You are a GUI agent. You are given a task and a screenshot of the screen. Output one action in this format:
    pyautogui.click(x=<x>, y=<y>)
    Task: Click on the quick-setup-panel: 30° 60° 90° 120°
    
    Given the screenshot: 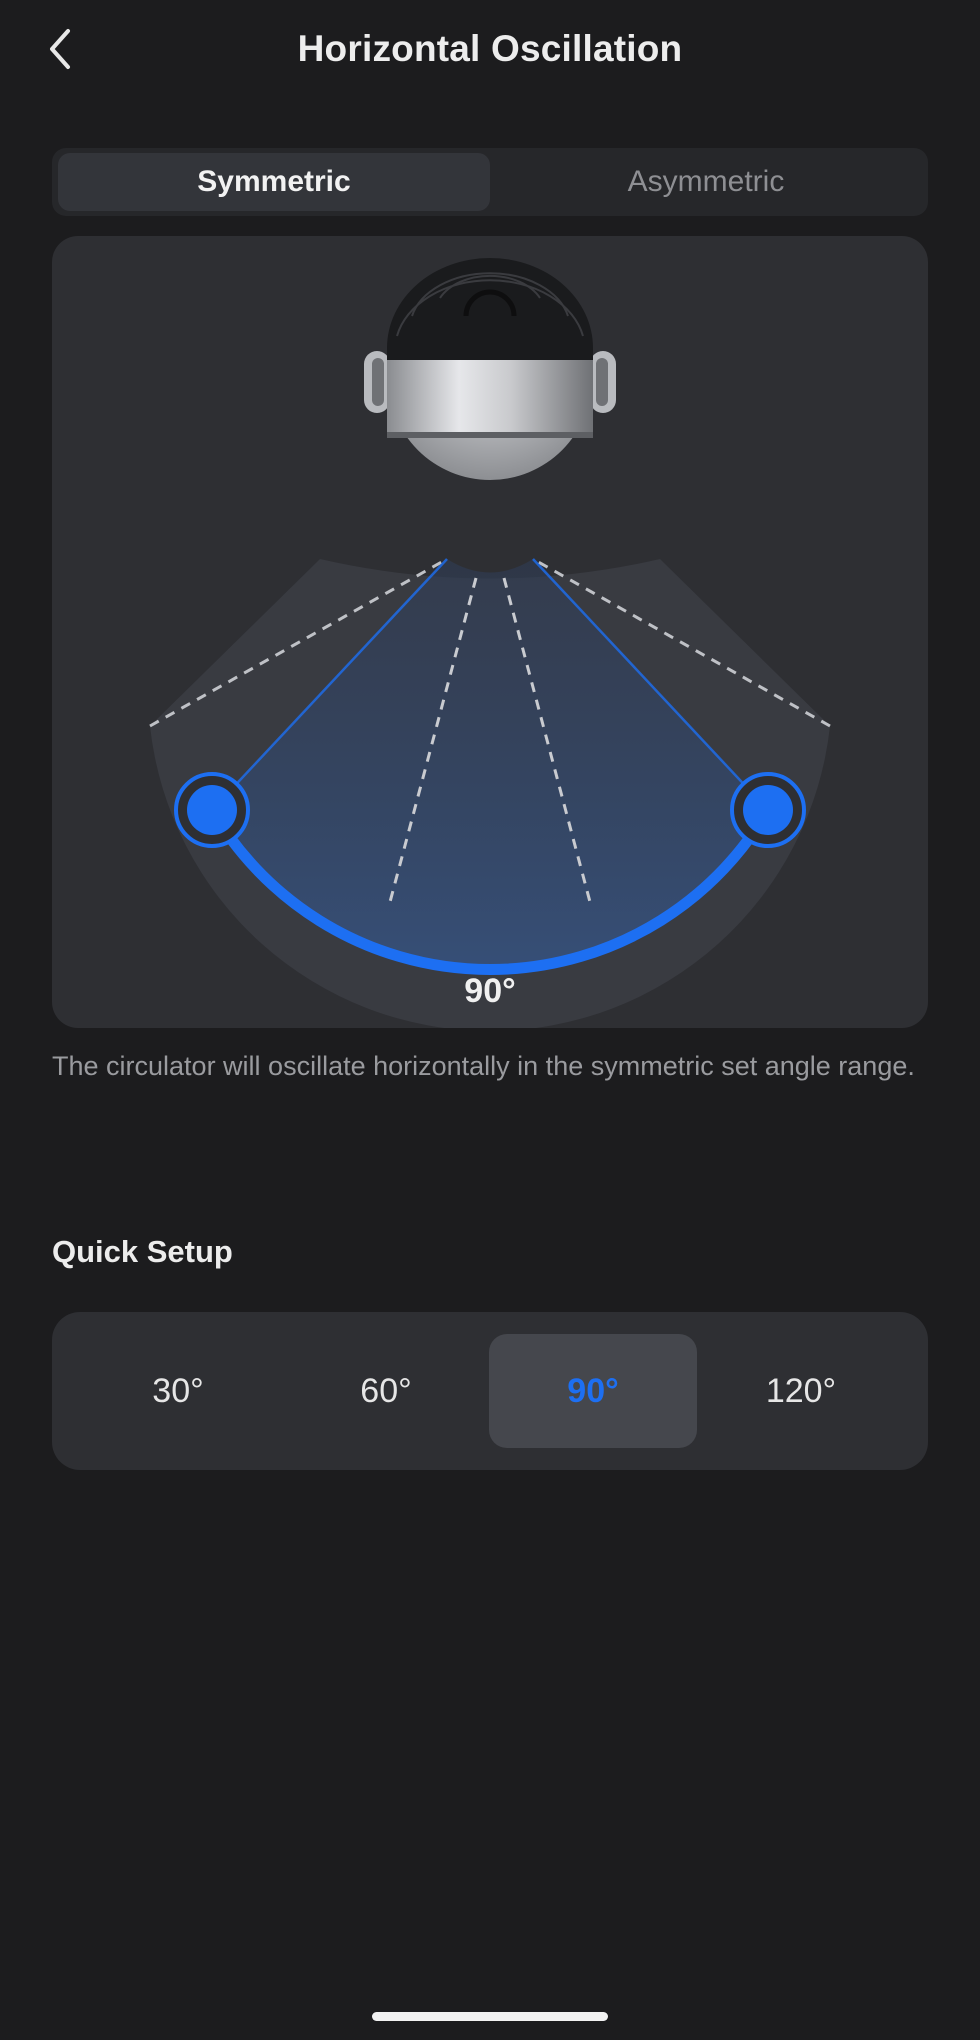 What is the action you would take?
    pyautogui.click(x=490, y=1391)
    